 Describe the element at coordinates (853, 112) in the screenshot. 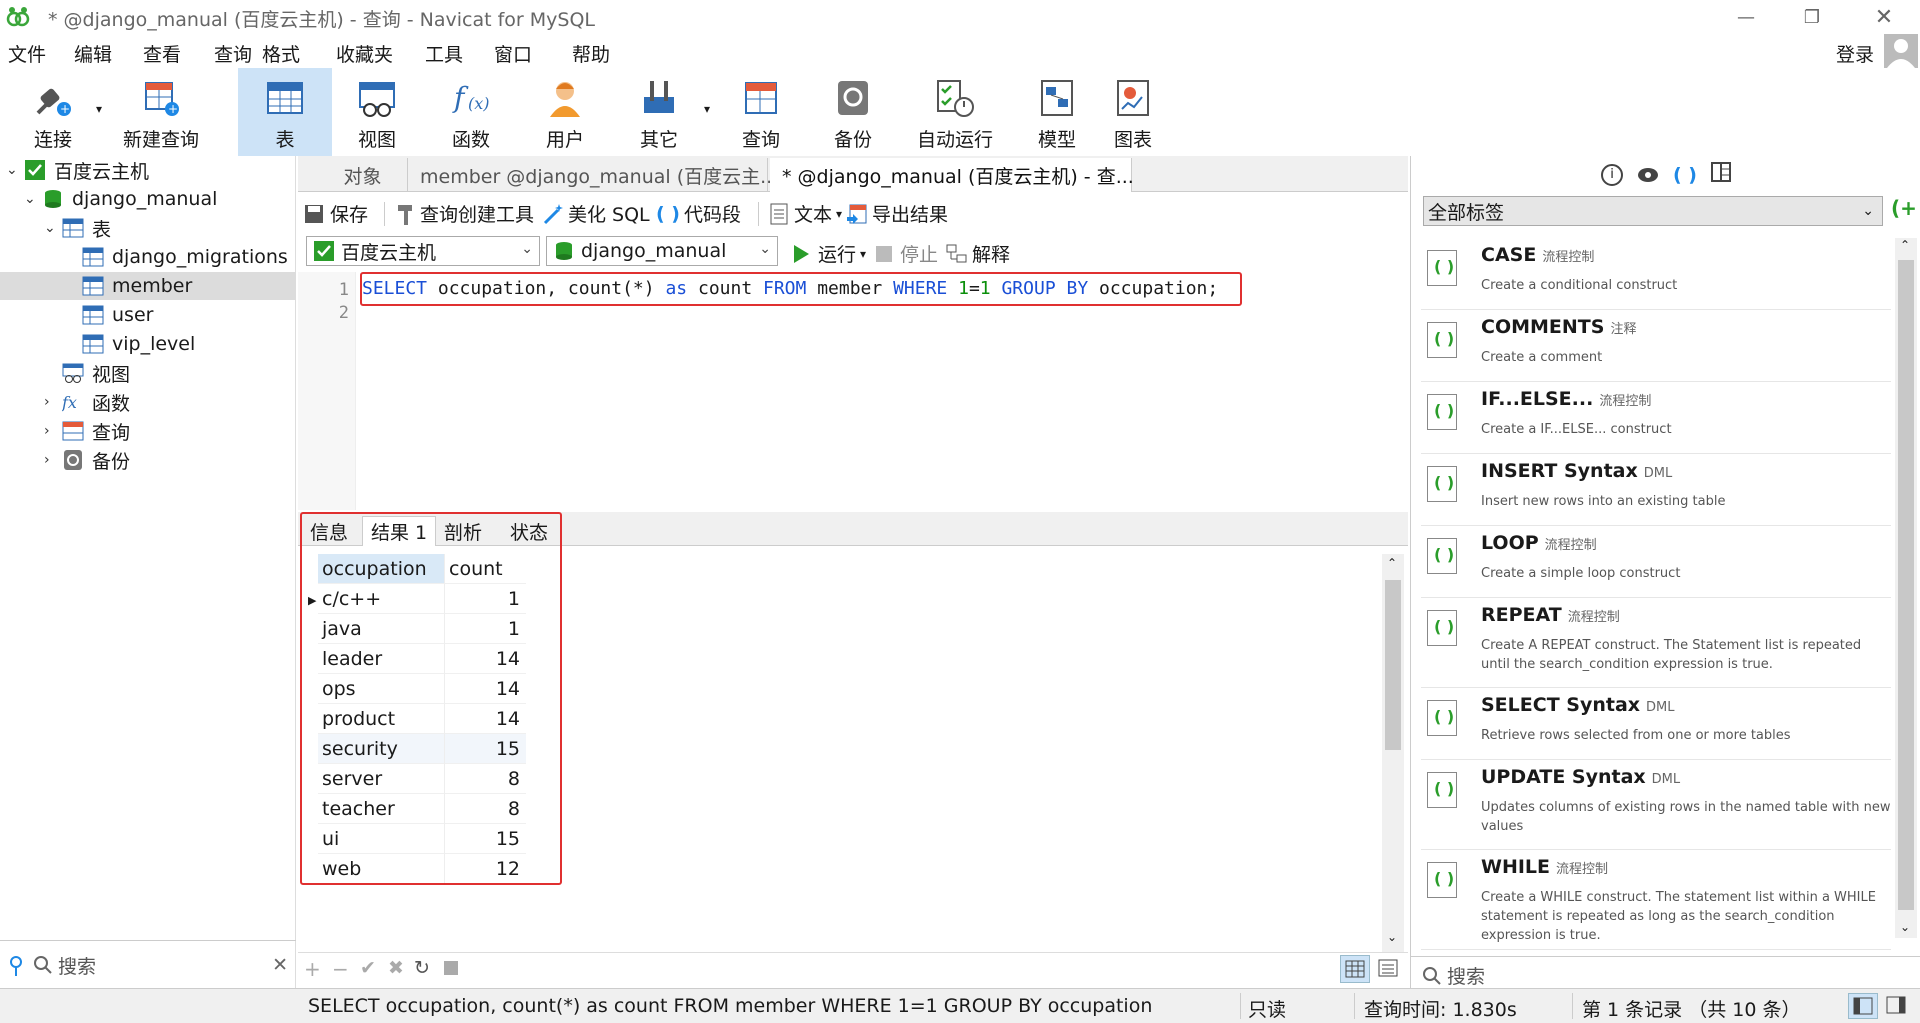

I see `backup-button: 备份` at that location.